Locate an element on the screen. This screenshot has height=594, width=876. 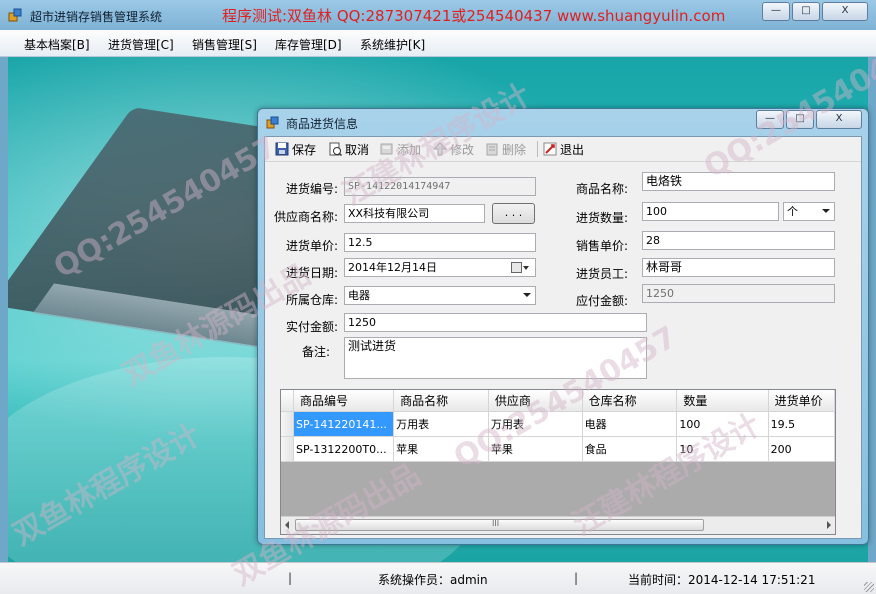
menu-sales: 销售管理[S] is located at coordinates (224, 44).